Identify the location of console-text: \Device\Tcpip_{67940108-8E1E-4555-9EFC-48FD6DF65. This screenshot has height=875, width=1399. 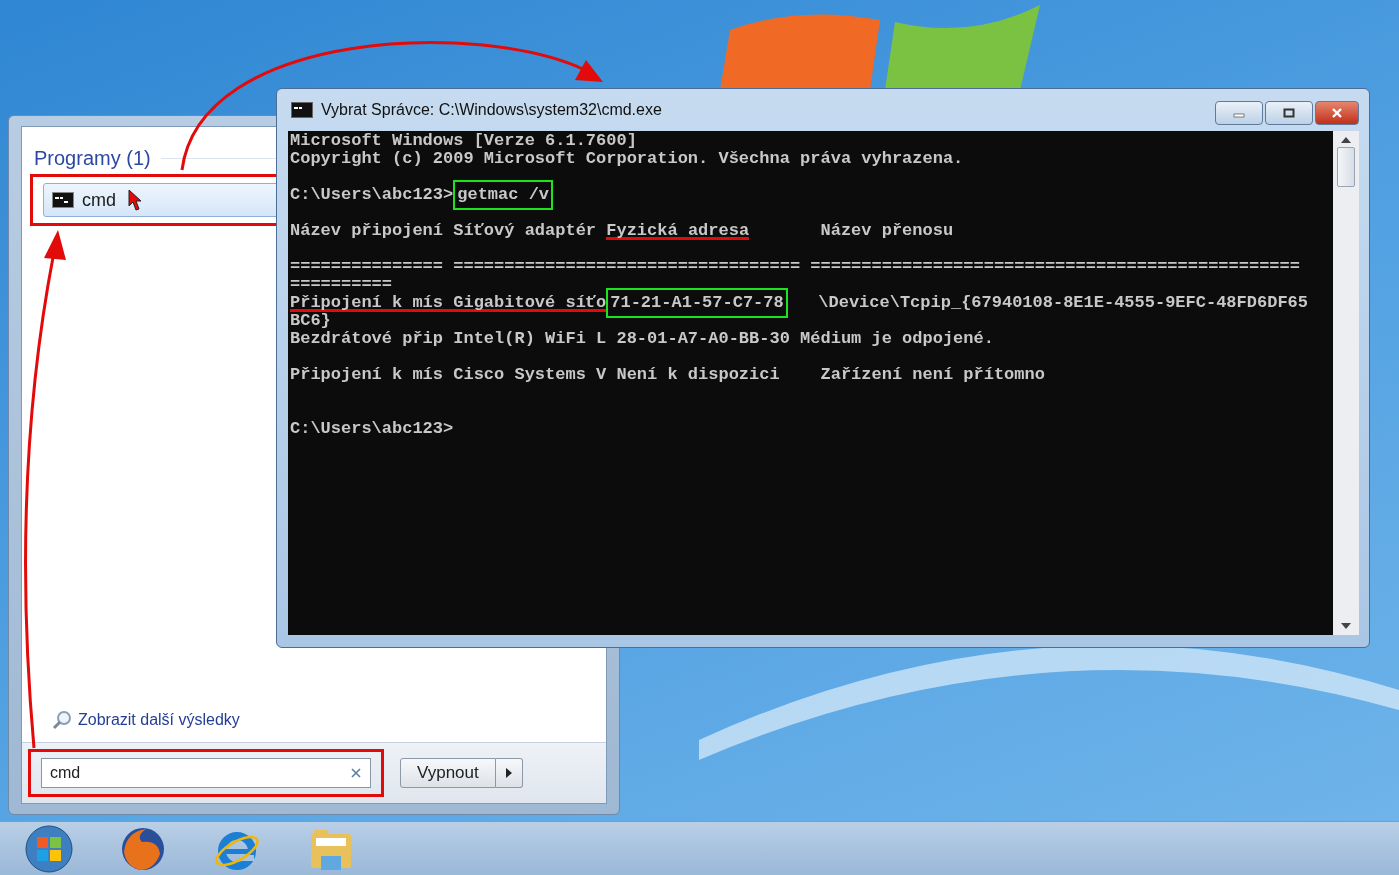
(1062, 303).